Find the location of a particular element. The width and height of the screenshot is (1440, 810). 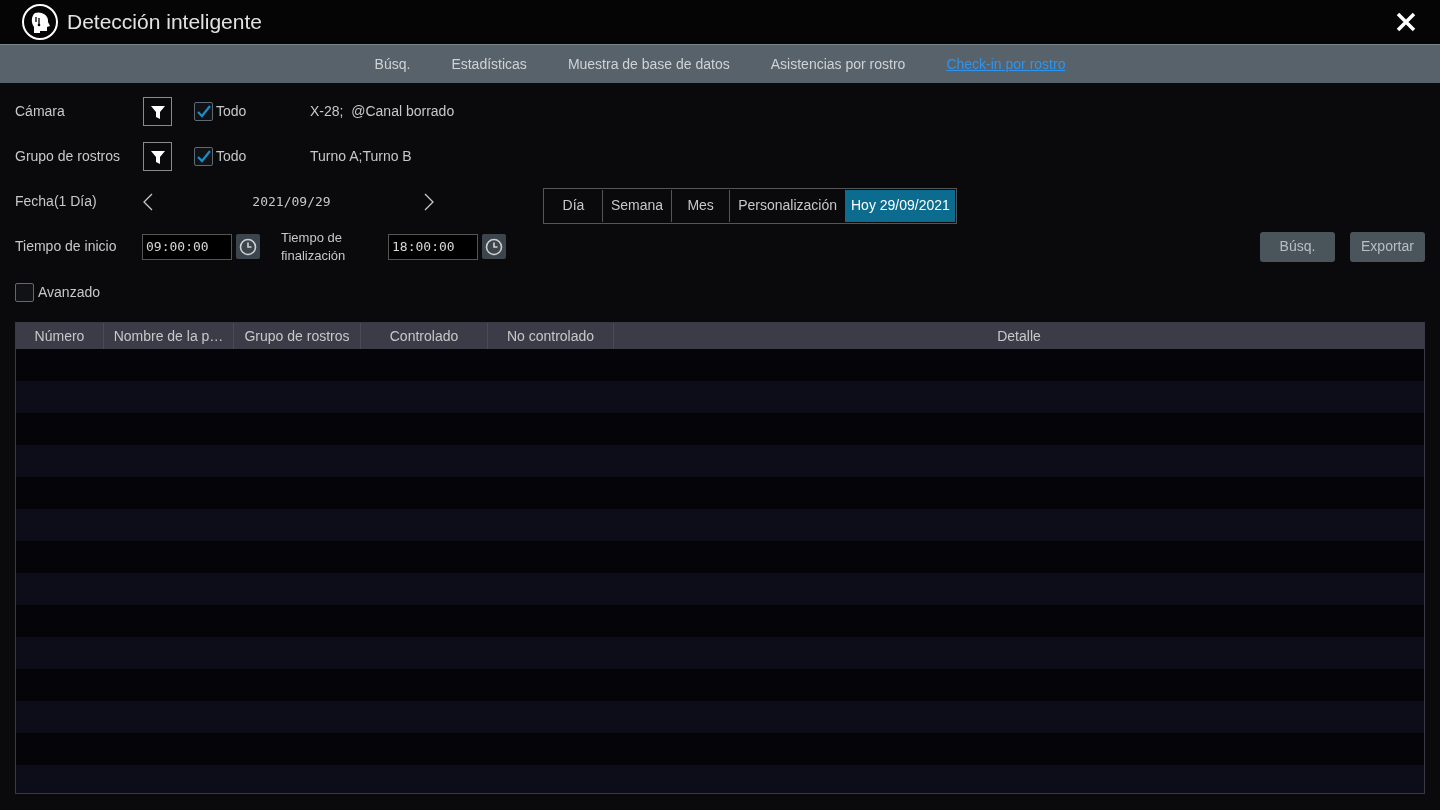

column-header: No controlado is located at coordinates (551, 336).